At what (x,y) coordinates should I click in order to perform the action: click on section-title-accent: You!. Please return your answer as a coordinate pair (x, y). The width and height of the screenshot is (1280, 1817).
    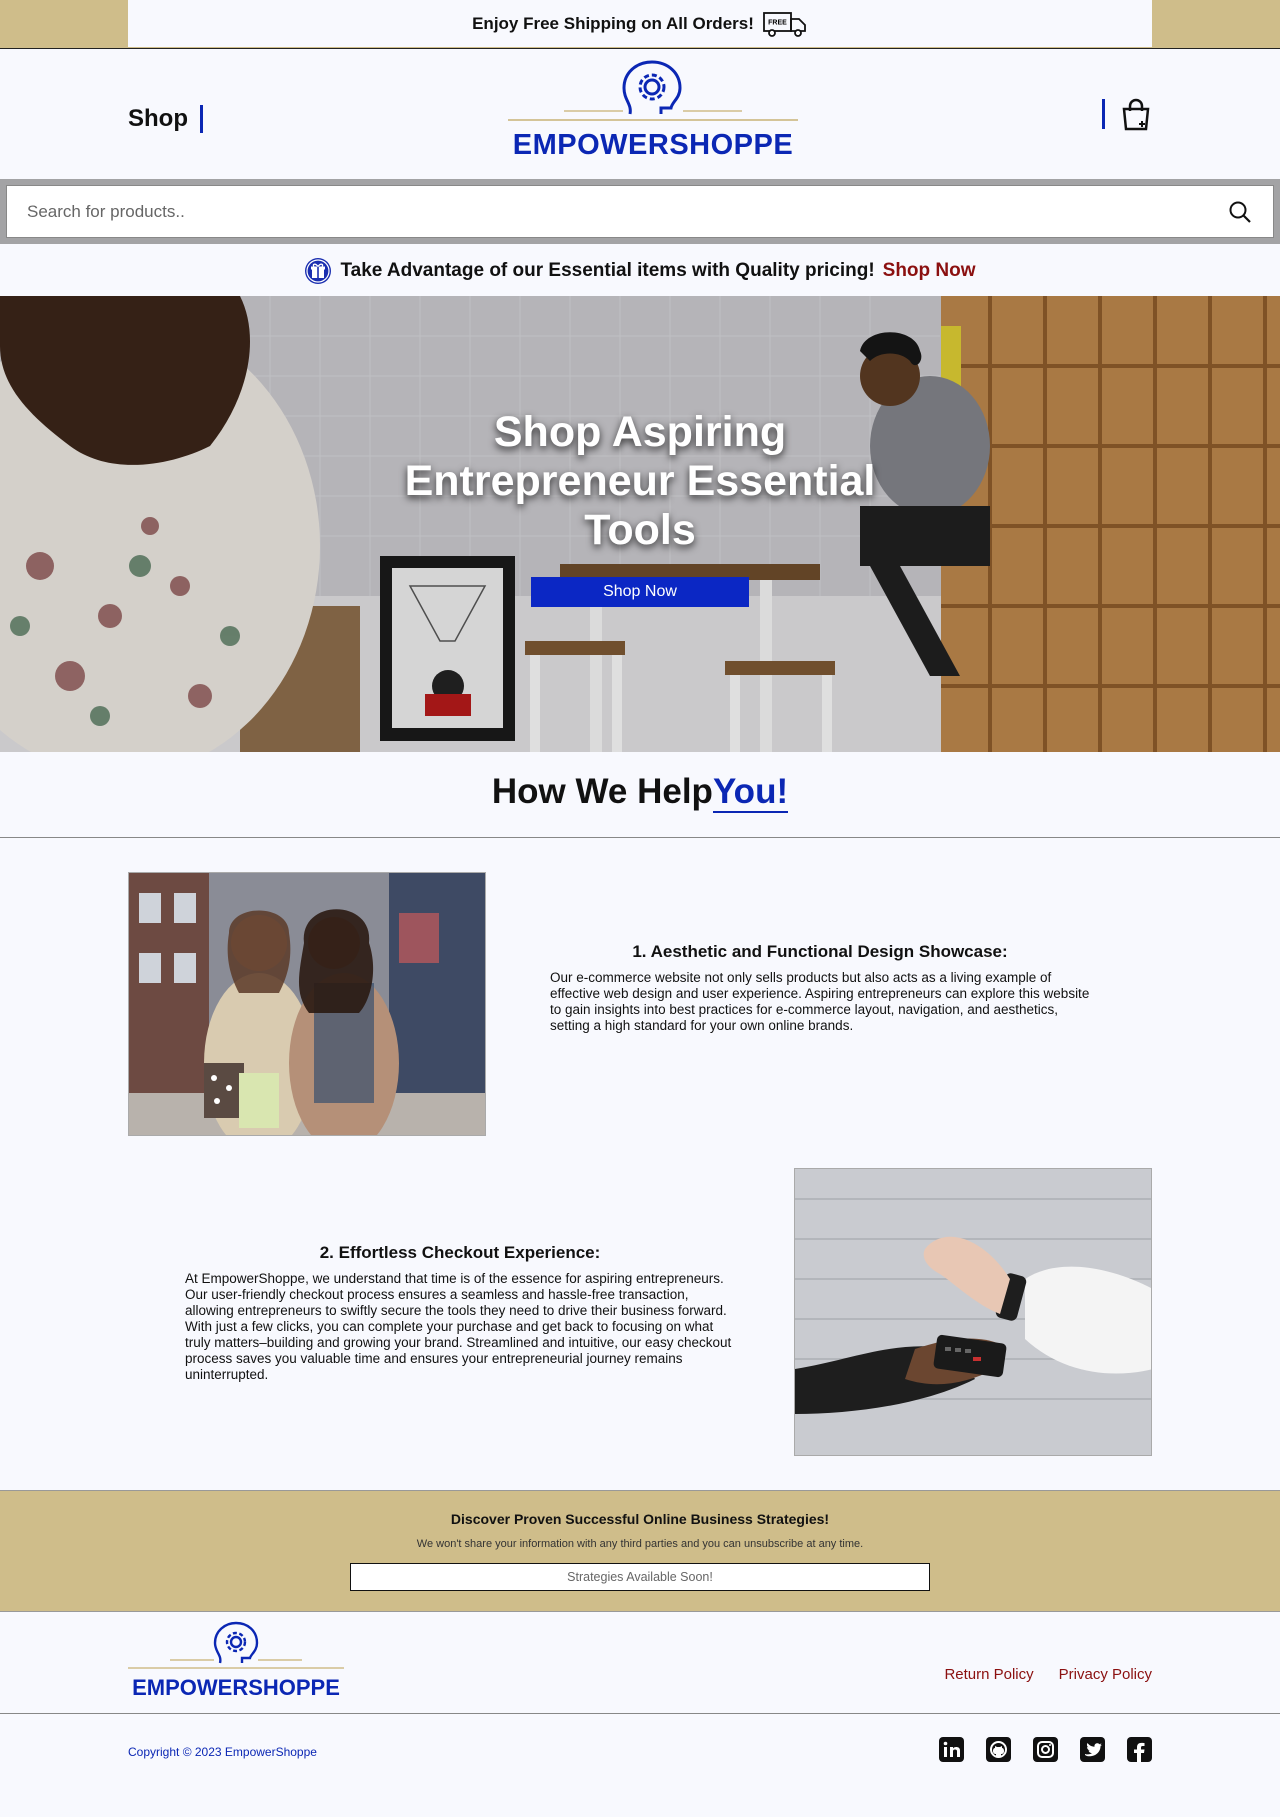
    Looking at the image, I should click on (750, 792).